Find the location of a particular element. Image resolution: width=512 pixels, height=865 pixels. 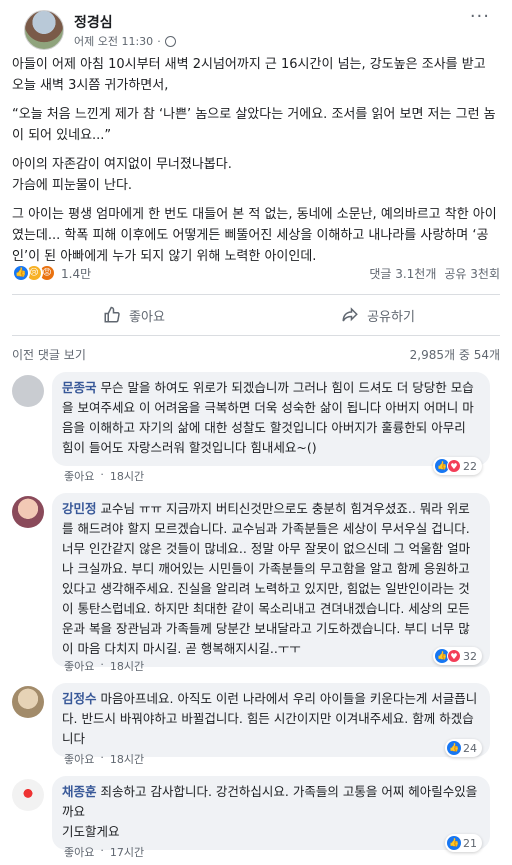

reaction-icons: 👍 😢 😡 is located at coordinates (34, 273).